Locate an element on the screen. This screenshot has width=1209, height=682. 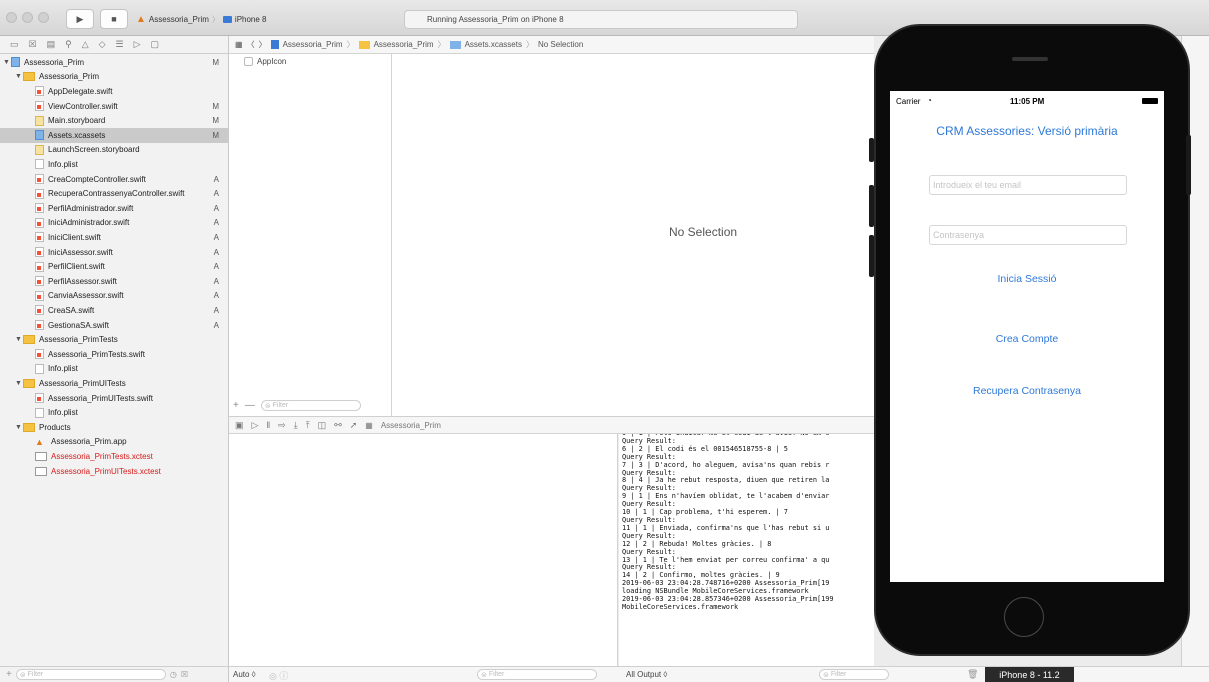
recover-password-button: Recupera Contrasenya is located at coordinates (1027, 391).